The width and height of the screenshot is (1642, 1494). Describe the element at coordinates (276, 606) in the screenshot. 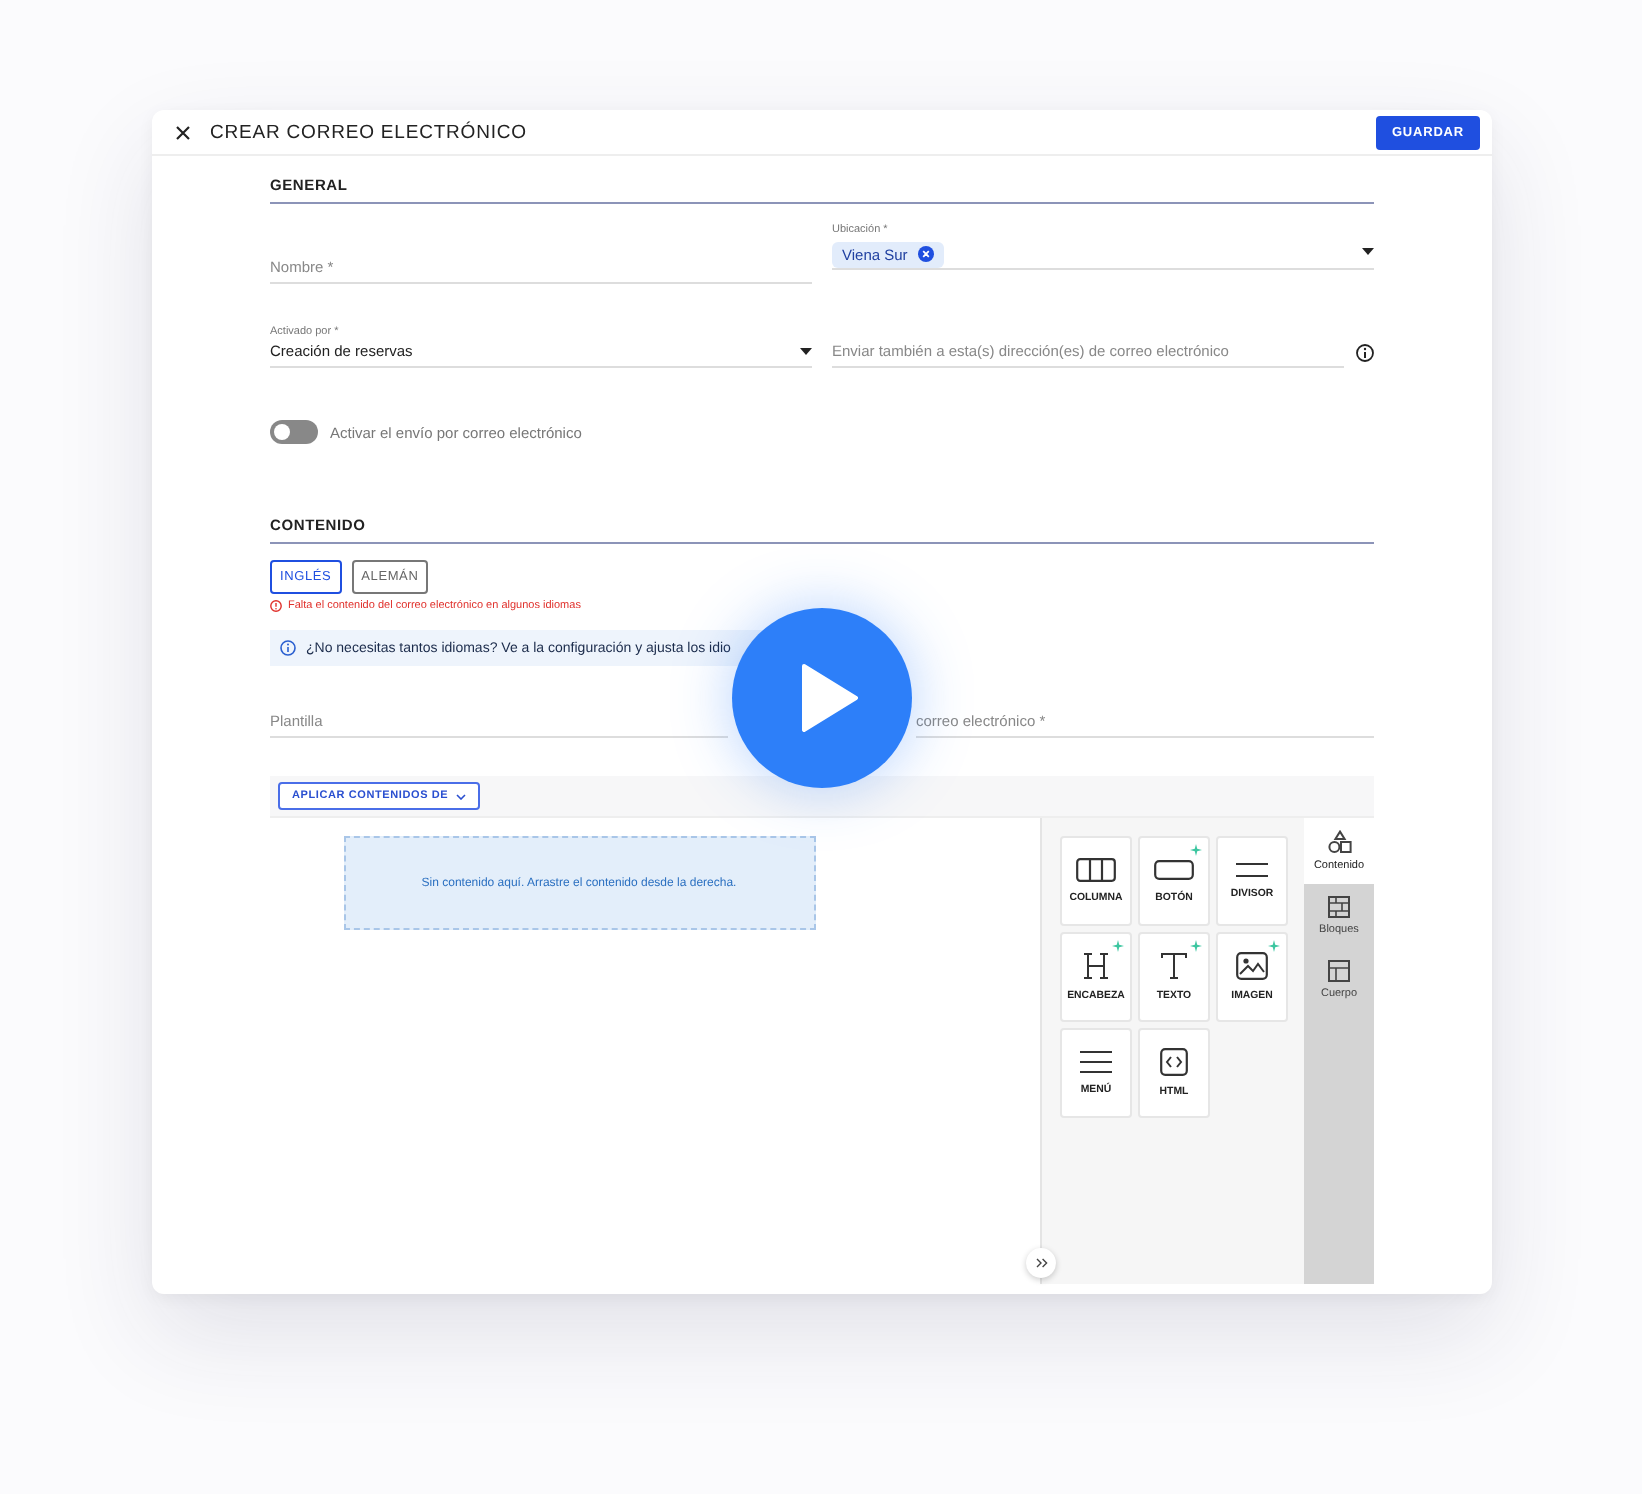

I see `warning-icon` at that location.